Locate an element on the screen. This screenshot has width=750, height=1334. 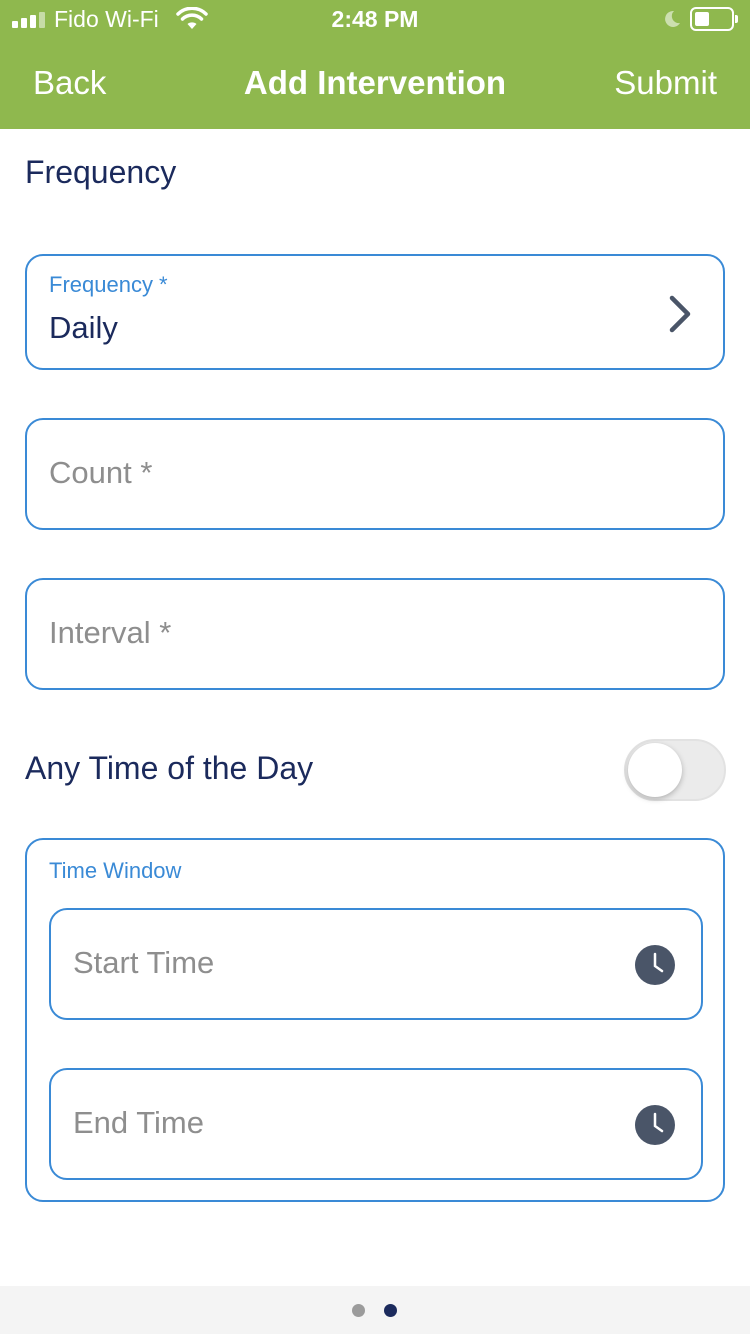
frequency-select: Frequency * Daily is located at coordinates (375, 312).